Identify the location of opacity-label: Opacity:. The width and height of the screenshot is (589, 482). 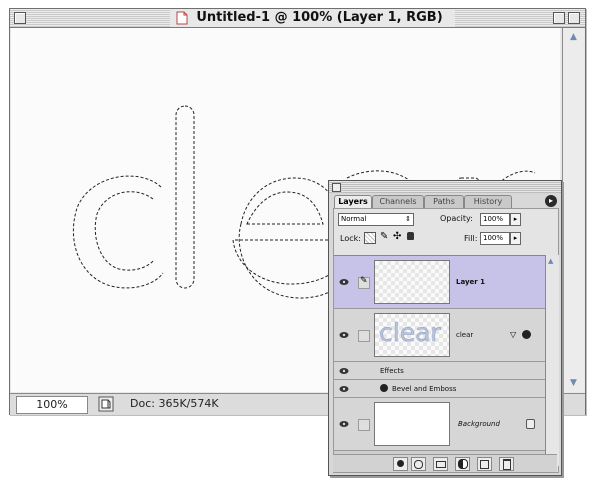
(456, 218).